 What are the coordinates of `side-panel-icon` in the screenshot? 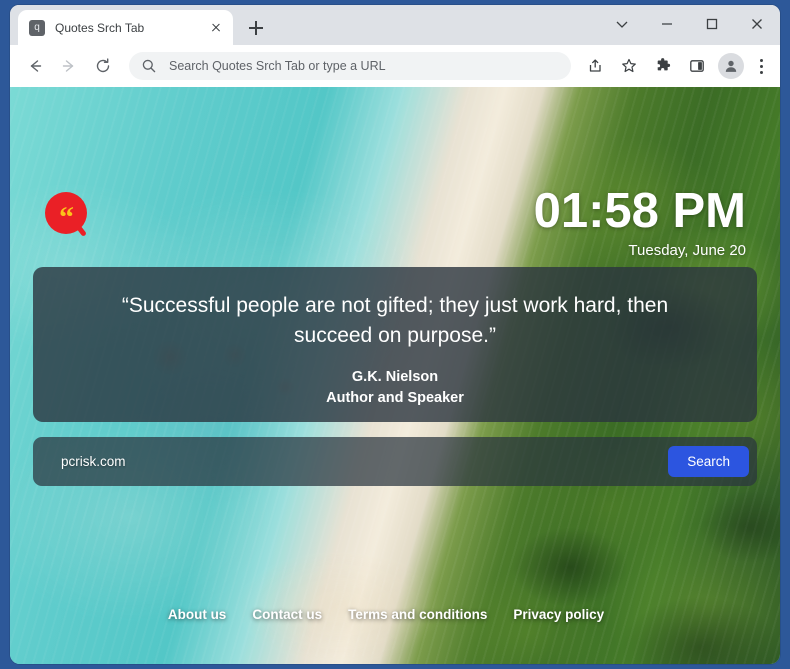 It's located at (697, 66).